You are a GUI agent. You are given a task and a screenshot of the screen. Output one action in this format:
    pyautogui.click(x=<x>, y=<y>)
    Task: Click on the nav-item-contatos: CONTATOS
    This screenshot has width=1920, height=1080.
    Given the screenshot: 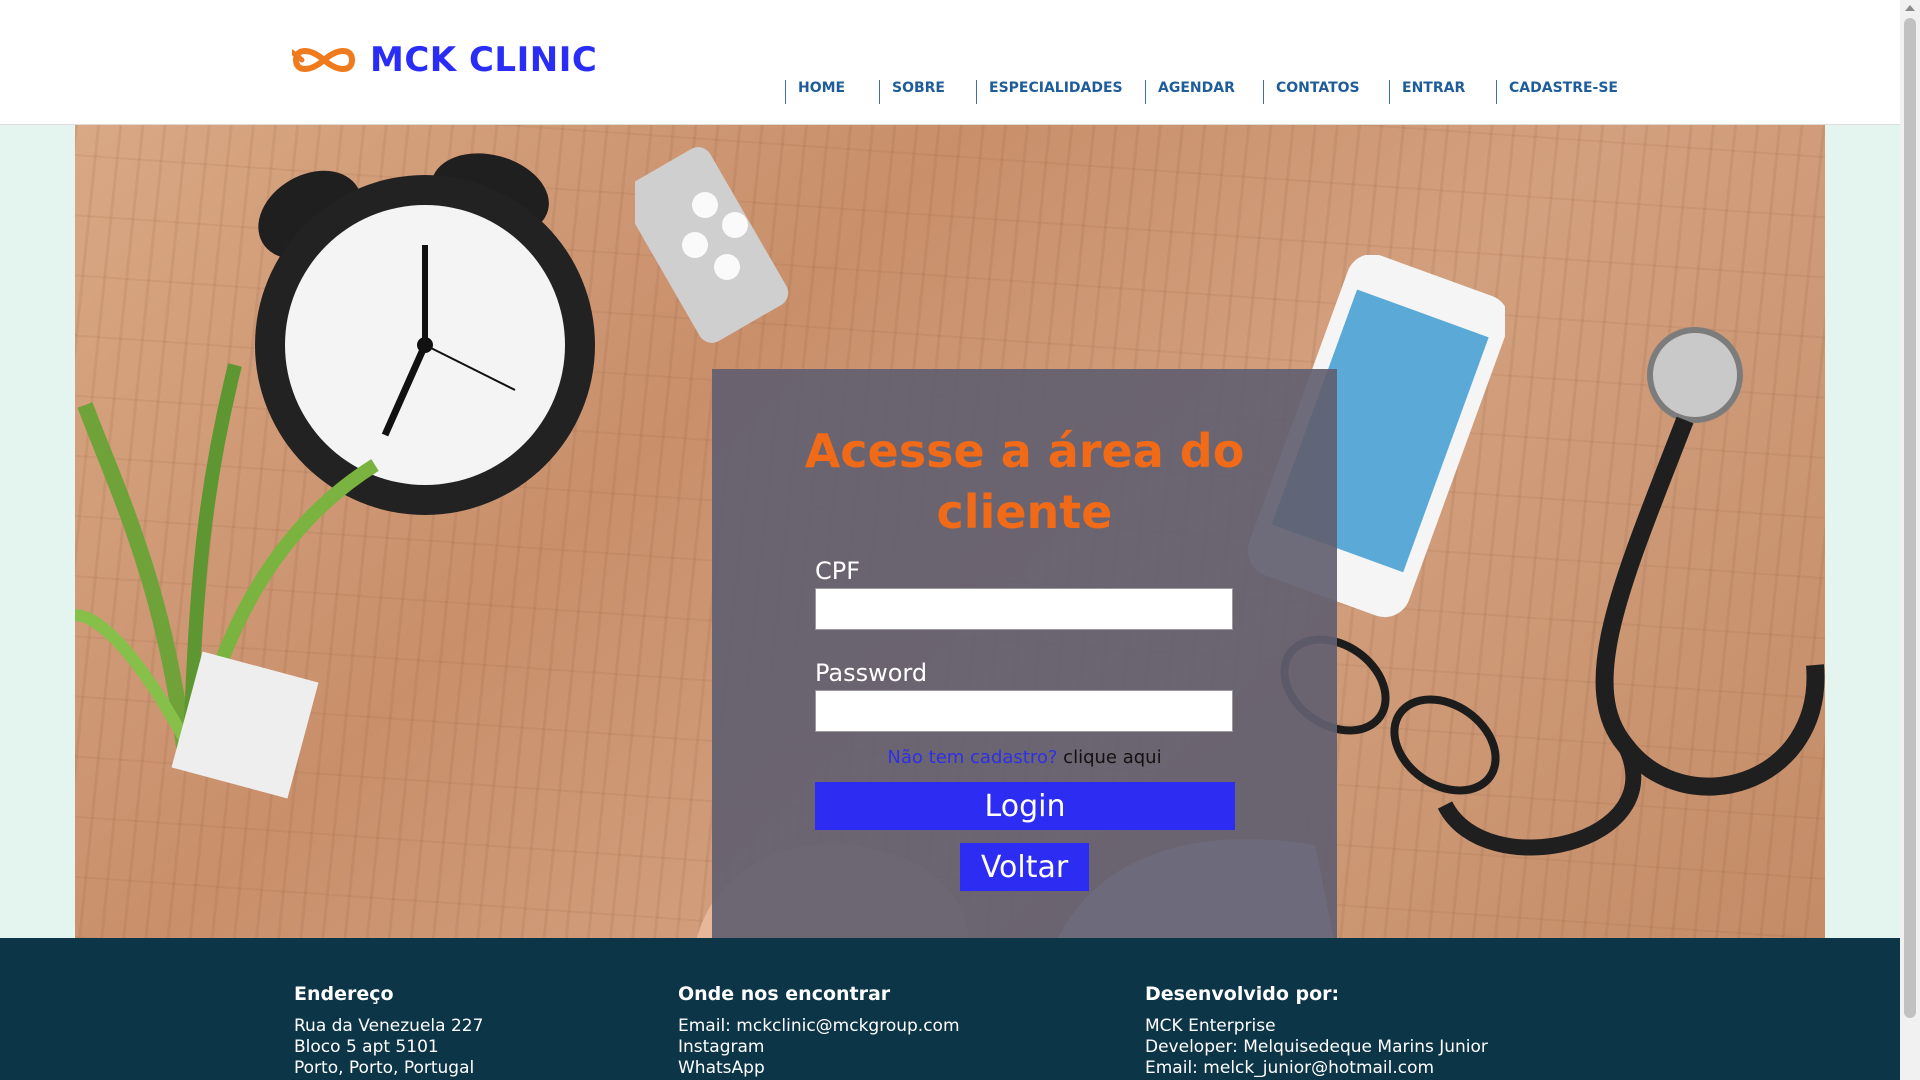 What is the action you would take?
    pyautogui.click(x=1311, y=92)
    